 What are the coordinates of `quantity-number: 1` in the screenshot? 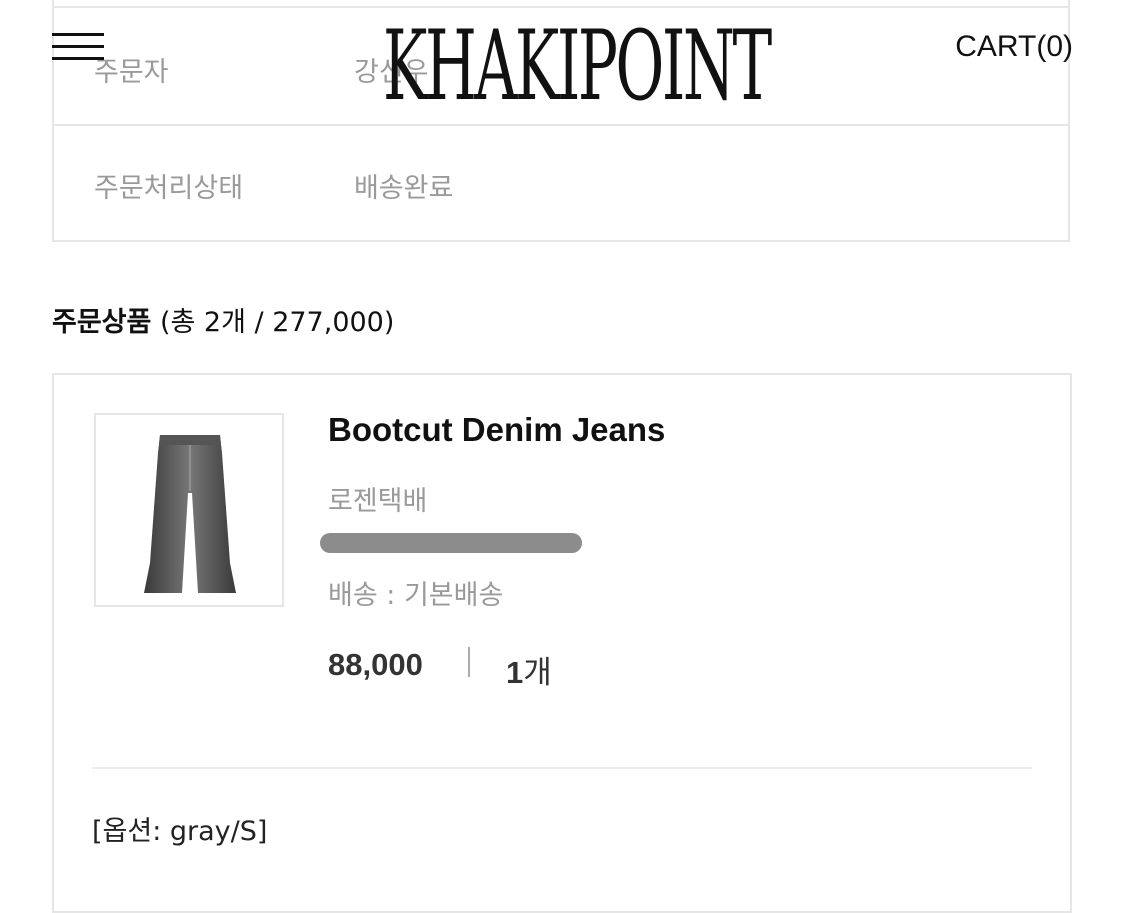 It's located at (515, 672).